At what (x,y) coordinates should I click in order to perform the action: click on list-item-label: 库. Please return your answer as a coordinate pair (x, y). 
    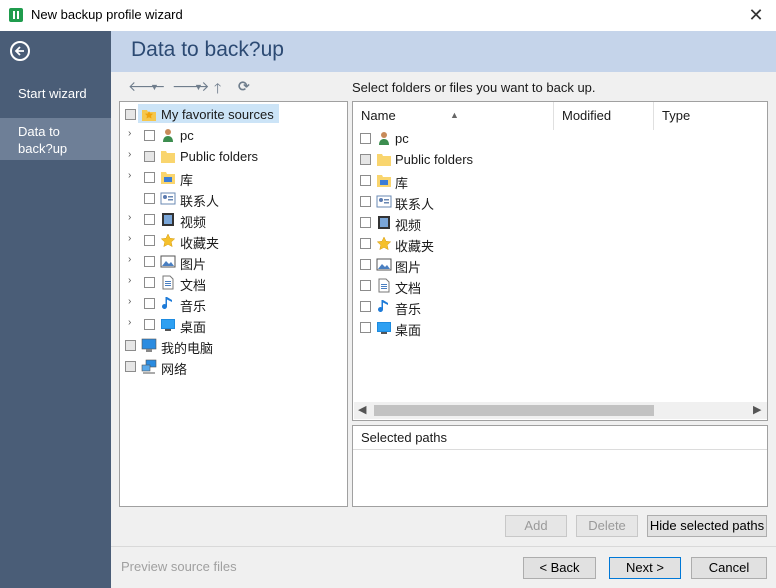
    Looking at the image, I should click on (402, 183).